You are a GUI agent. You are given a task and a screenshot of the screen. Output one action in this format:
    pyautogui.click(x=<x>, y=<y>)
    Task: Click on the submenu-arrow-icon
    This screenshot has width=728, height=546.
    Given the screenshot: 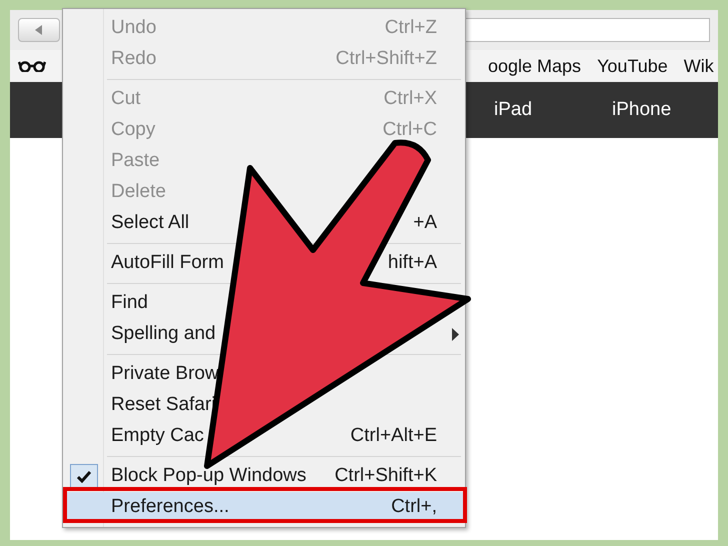 What is the action you would take?
    pyautogui.click(x=455, y=334)
    